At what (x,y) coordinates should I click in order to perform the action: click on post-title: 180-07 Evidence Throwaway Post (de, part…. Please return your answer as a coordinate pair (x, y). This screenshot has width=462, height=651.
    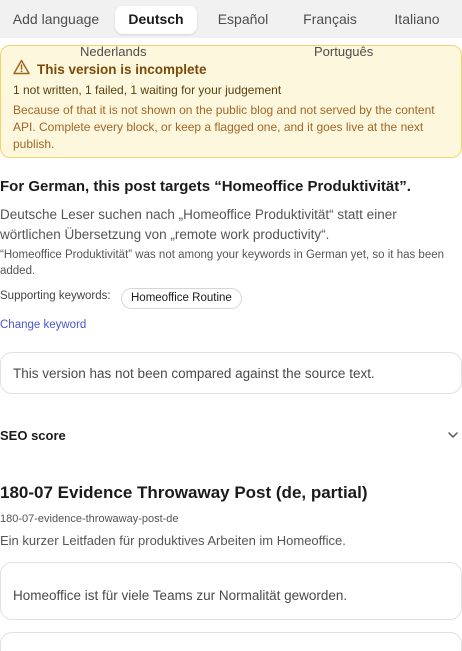
    Looking at the image, I should click on (184, 492).